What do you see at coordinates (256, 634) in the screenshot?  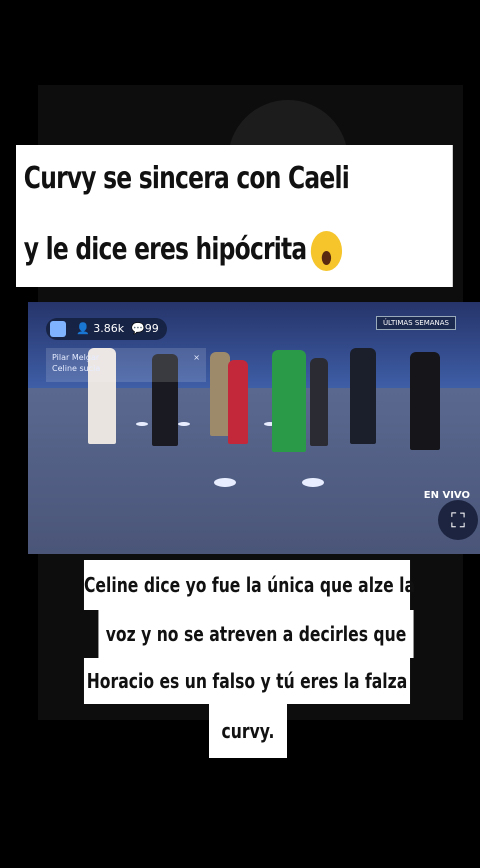 I see `caption-line-2: voz y no se atreven a decirles que` at bounding box center [256, 634].